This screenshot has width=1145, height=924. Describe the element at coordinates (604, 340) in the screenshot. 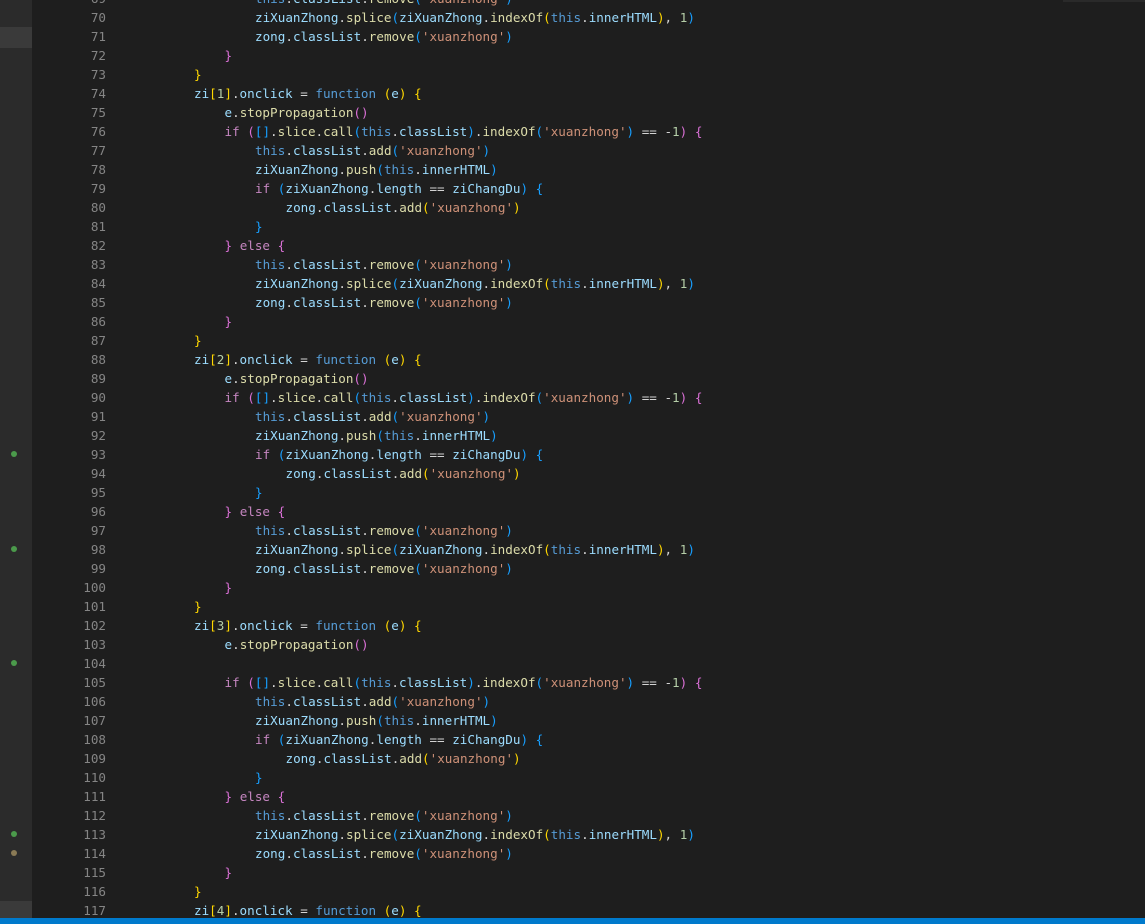

I see `code-line: 87}` at that location.